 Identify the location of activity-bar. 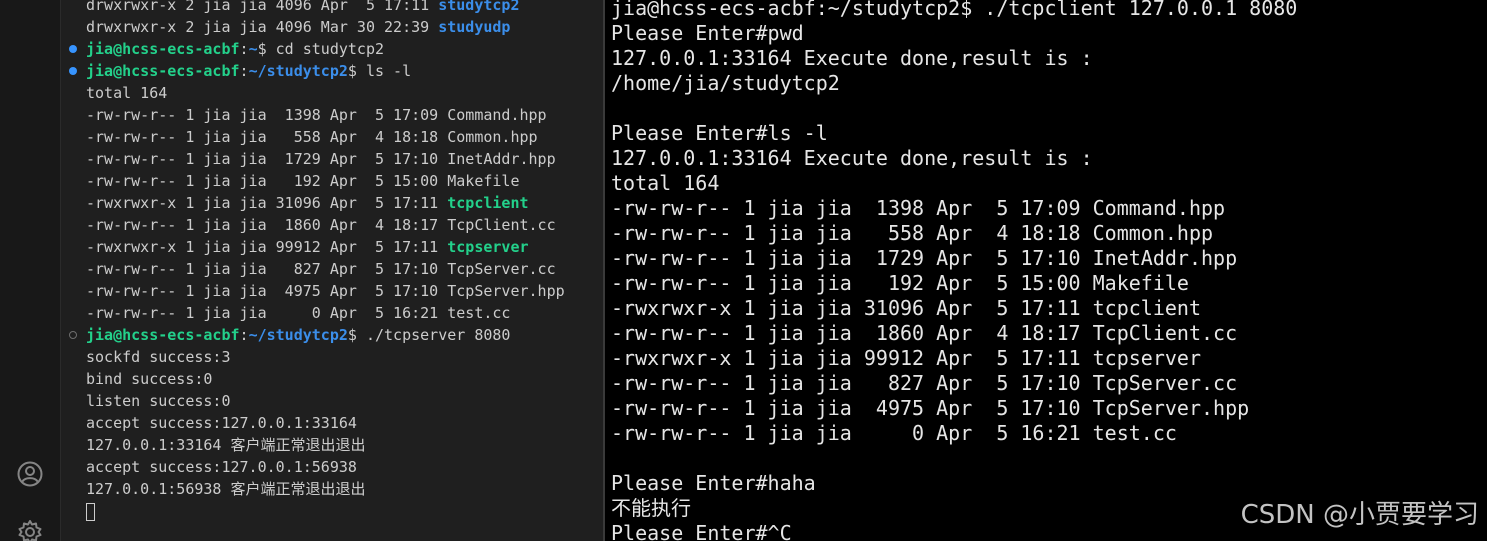
(30, 270).